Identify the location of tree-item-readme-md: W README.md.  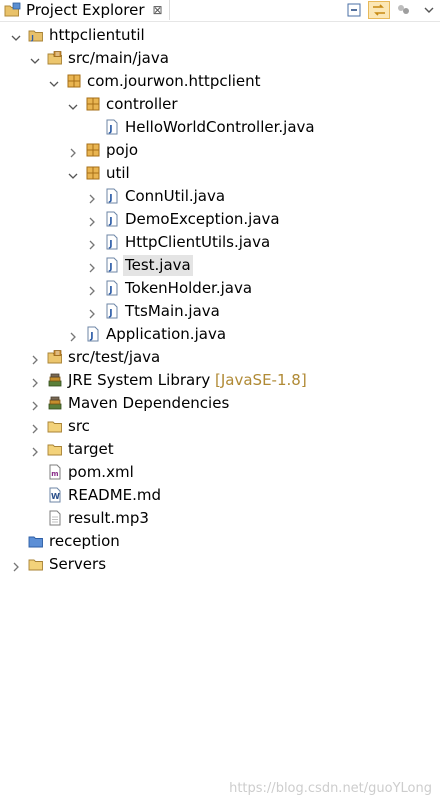
(220, 495).